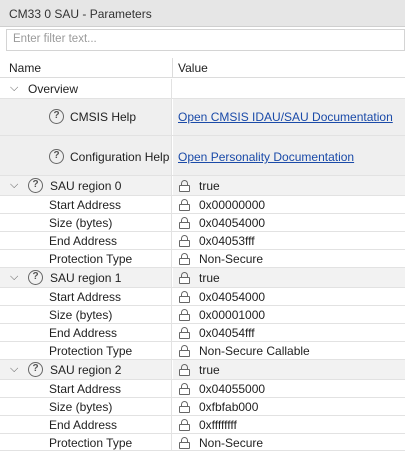  Describe the element at coordinates (86, 117) in the screenshot. I see `name-cell: ? CMSIS Help` at that location.